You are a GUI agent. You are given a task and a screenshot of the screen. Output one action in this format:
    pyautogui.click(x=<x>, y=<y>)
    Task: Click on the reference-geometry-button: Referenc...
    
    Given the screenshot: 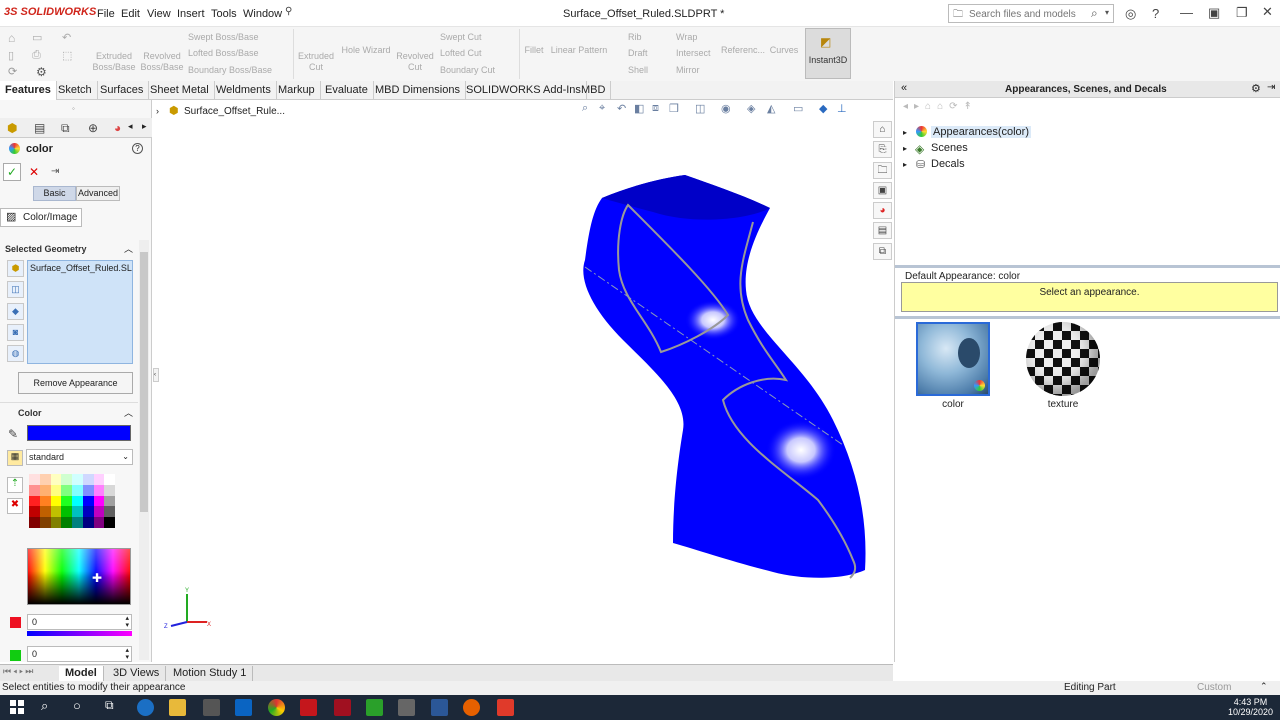 What is the action you would take?
    pyautogui.click(x=743, y=50)
    